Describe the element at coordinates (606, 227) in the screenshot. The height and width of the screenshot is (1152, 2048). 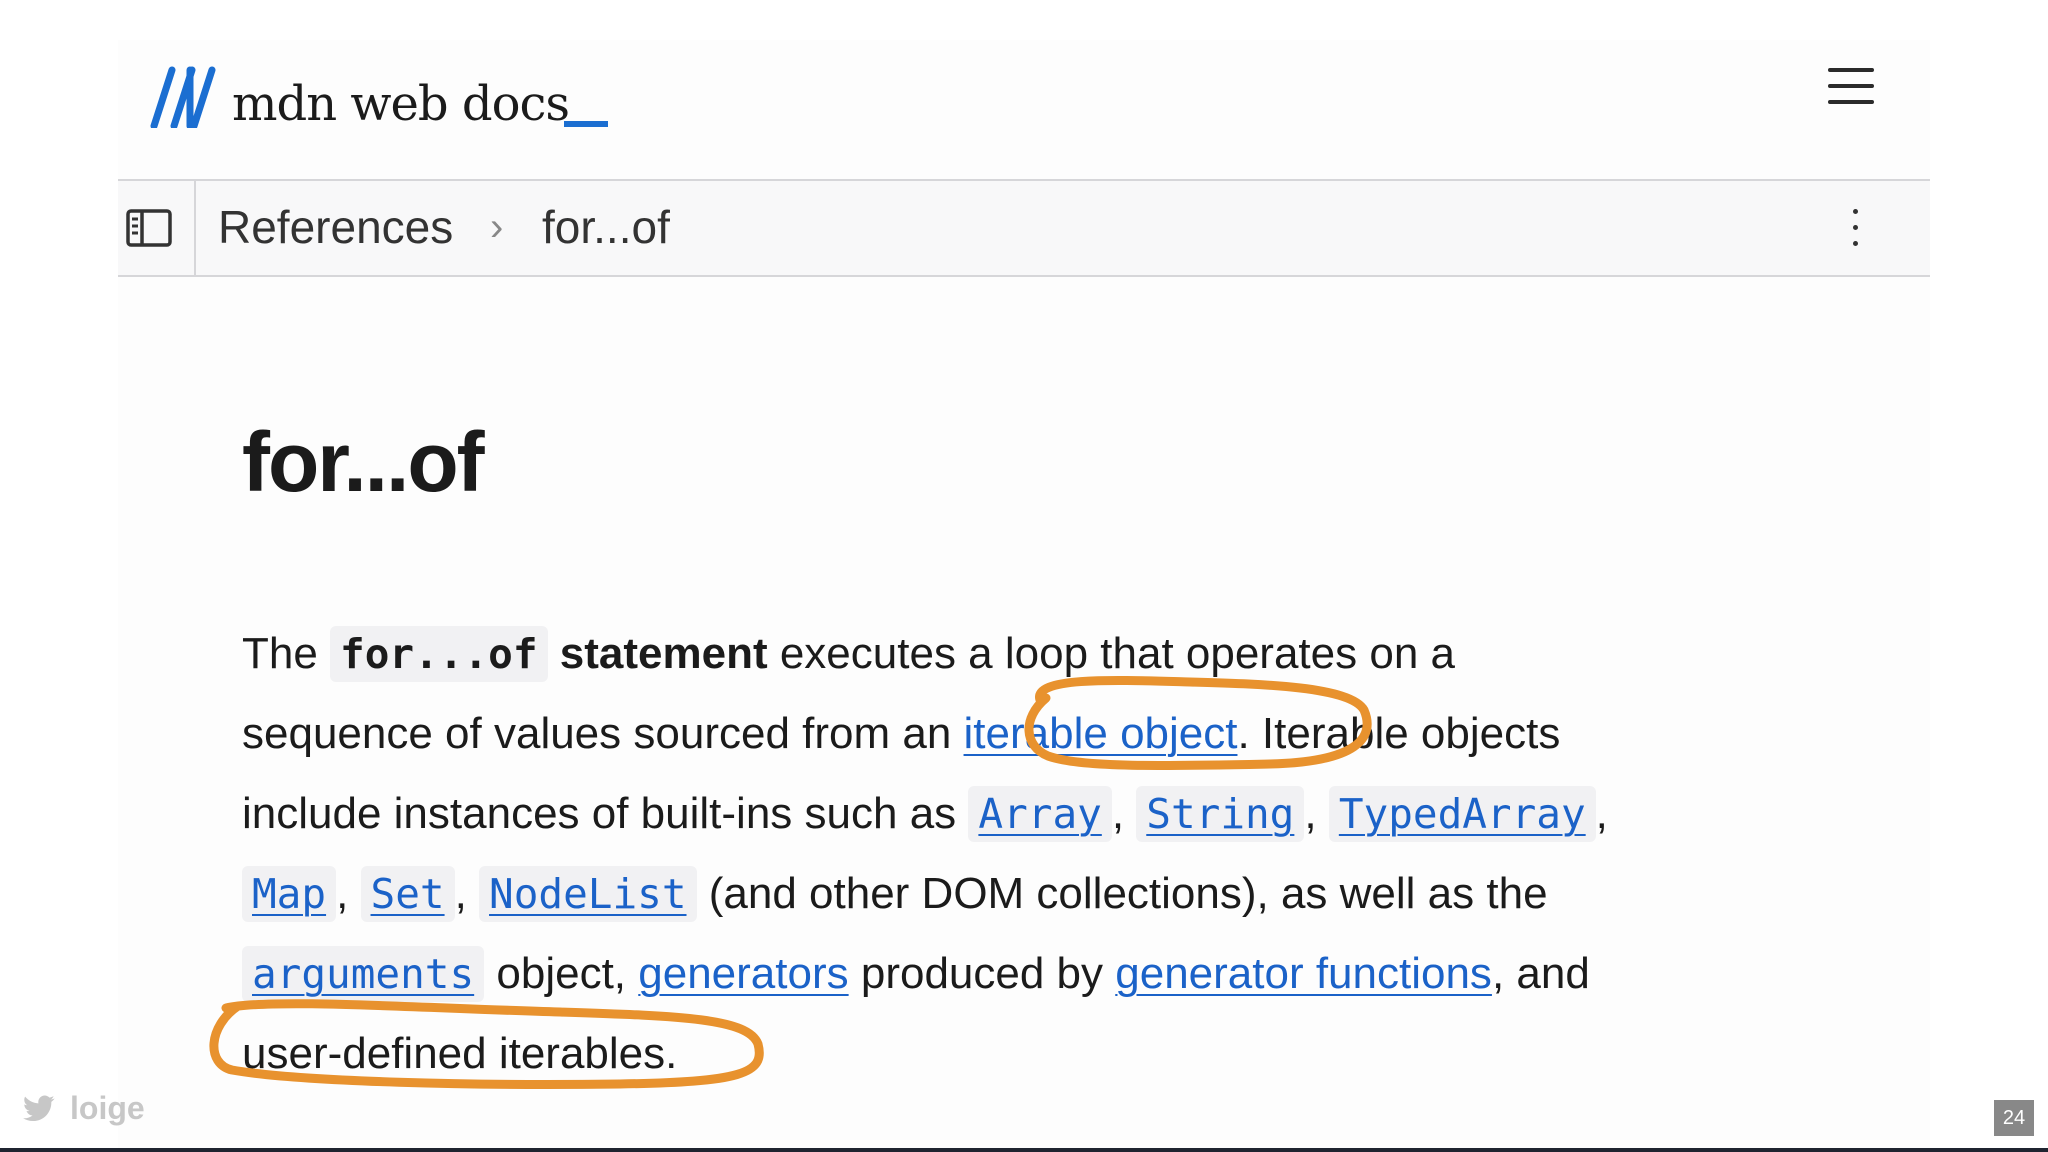
I see `breadcrumb-item-current: for...of` at that location.